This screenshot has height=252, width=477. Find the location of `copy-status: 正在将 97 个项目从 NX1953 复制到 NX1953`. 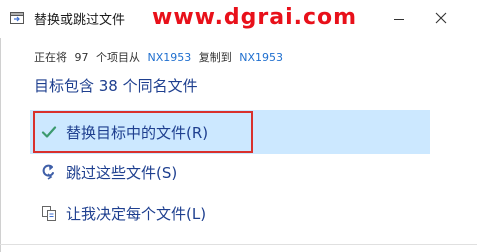

copy-status: 正在将 97 个项目从 NX1953 复制到 NX1953 is located at coordinates (160, 57).